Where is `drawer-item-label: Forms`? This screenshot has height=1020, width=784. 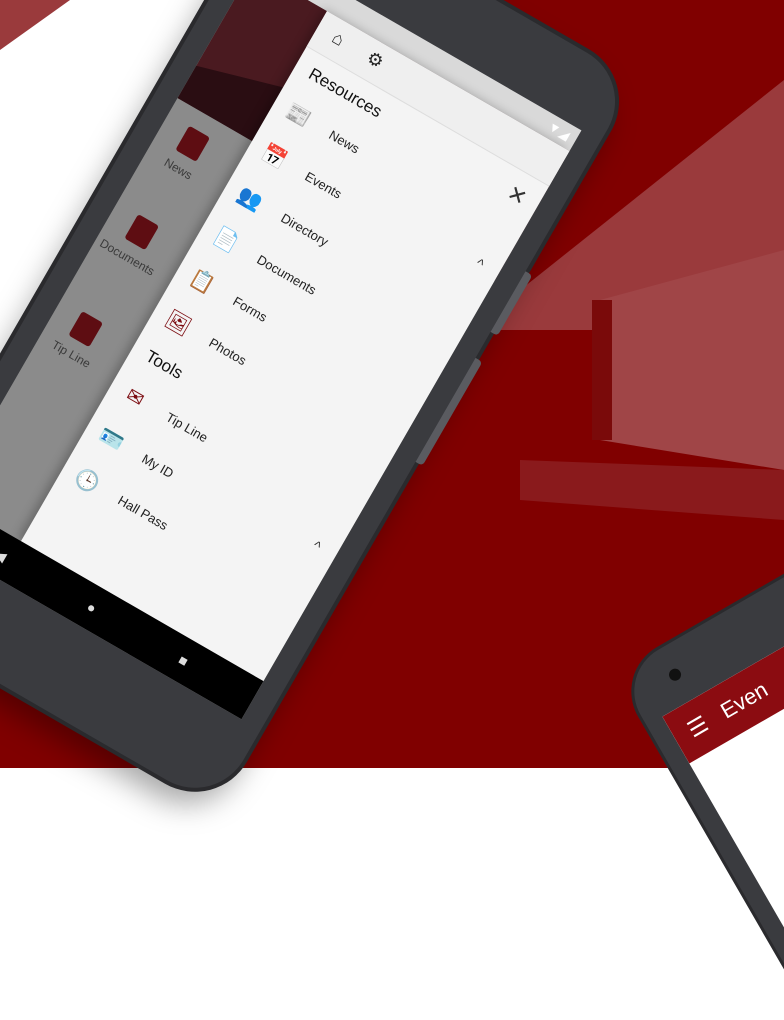
drawer-item-label: Forms is located at coordinates (250, 309).